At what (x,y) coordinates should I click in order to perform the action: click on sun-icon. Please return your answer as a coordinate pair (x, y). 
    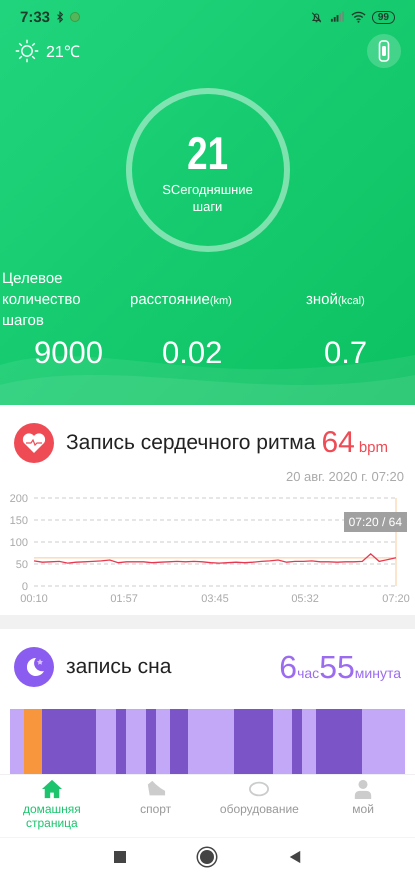
    Looking at the image, I should click on (27, 51).